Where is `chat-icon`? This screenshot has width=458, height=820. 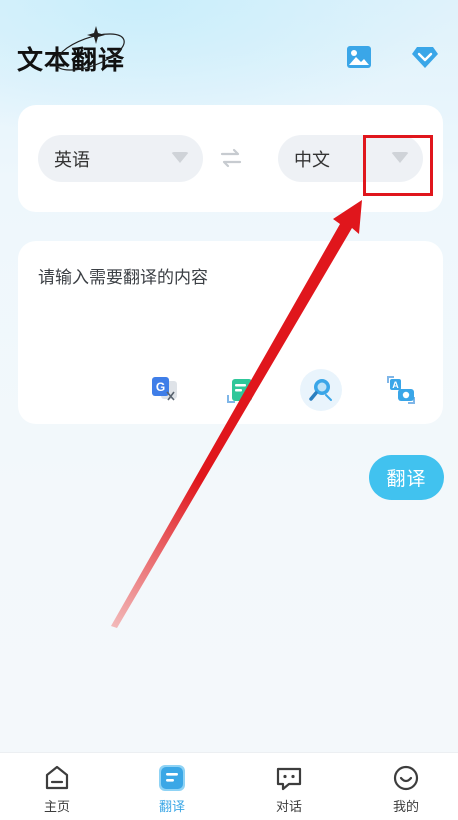
chat-icon is located at coordinates (289, 779).